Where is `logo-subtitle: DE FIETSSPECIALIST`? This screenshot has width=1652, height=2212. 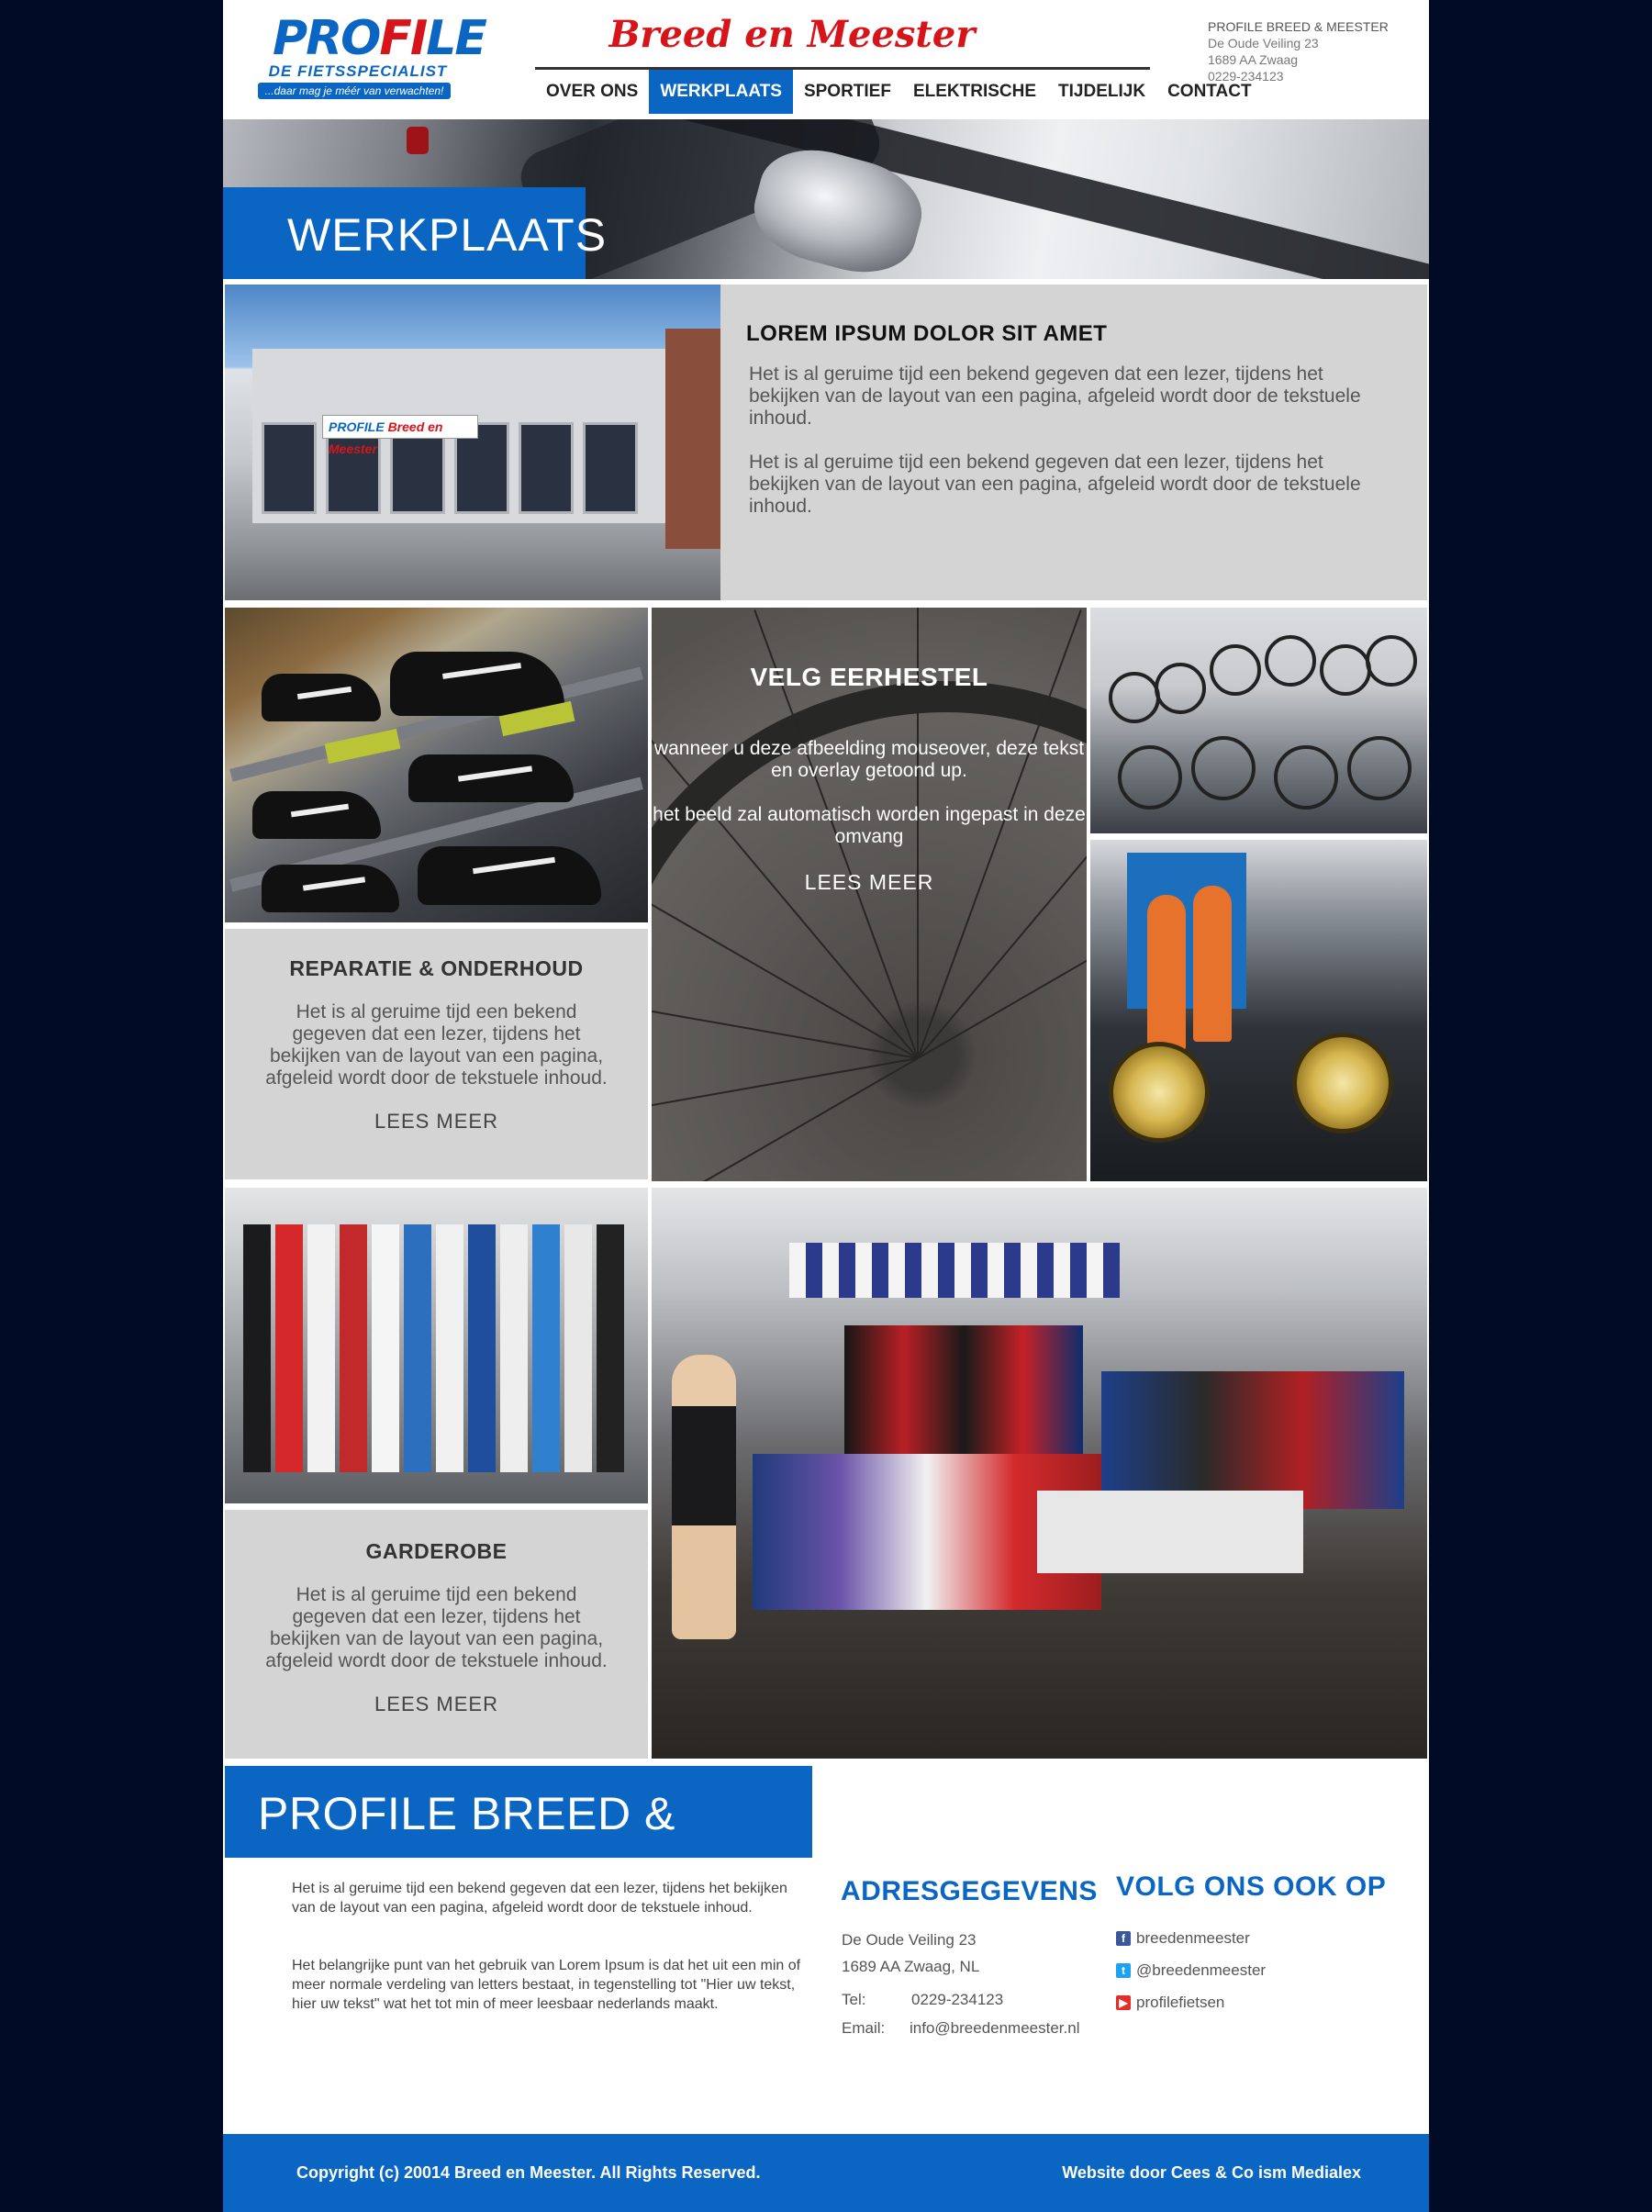
logo-subtitle: DE FIETSSPECIALIST is located at coordinates (358, 71).